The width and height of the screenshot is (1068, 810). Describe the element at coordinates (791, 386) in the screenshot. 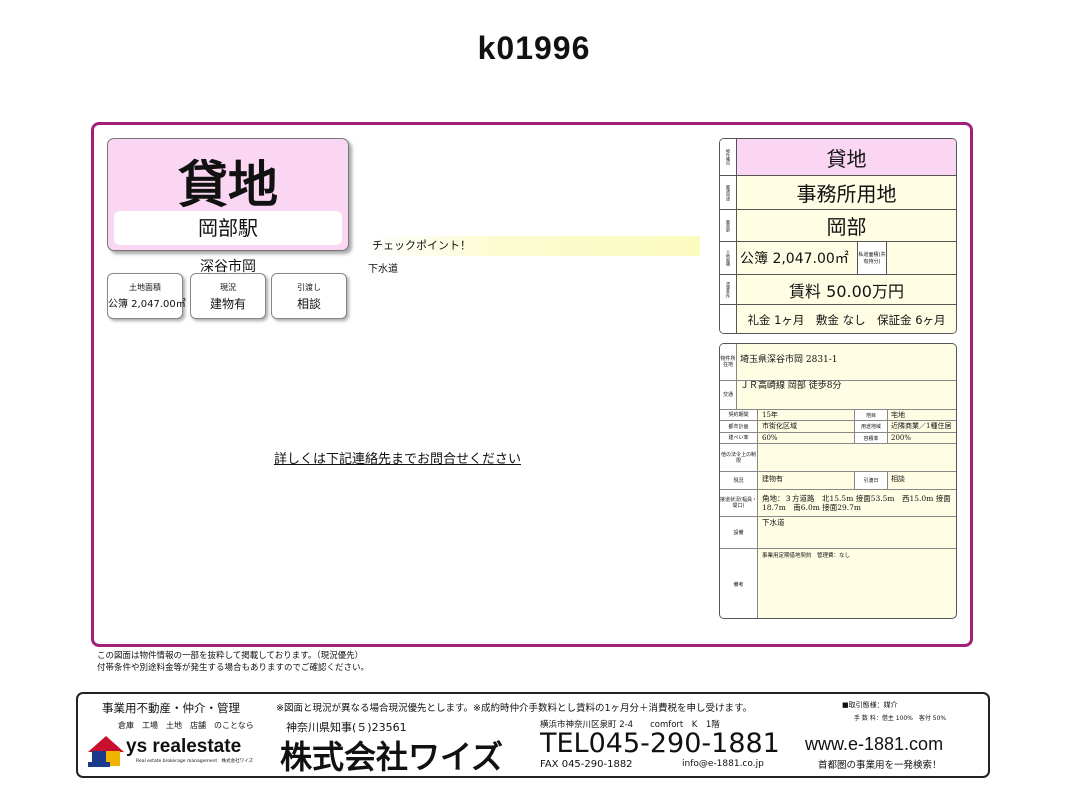

I see `detail-traffic: ＪＲ高崎線 岡部 徒歩8分` at that location.